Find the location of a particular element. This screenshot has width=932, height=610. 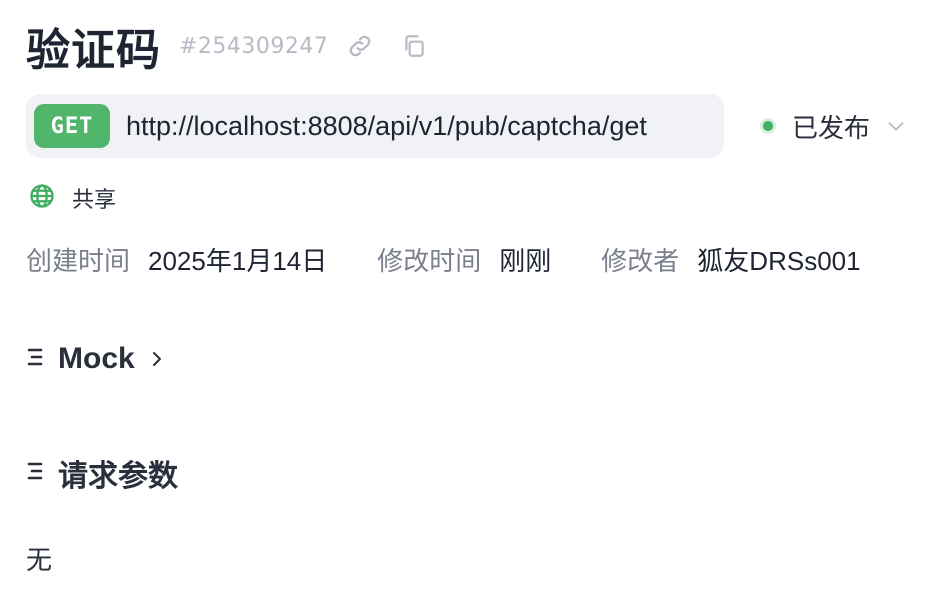

request-params-header: 请求参数 is located at coordinates (102, 473).